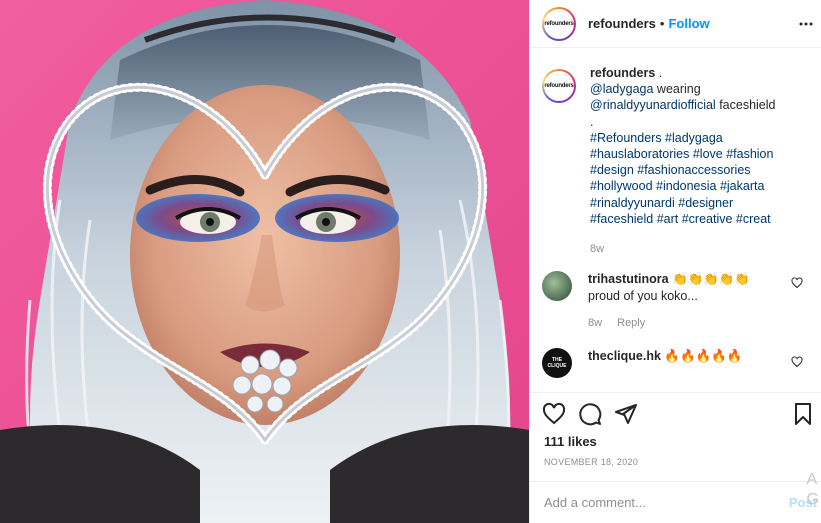 The image size is (821, 523). What do you see at coordinates (590, 414) in the screenshot?
I see `comment-icon` at bounding box center [590, 414].